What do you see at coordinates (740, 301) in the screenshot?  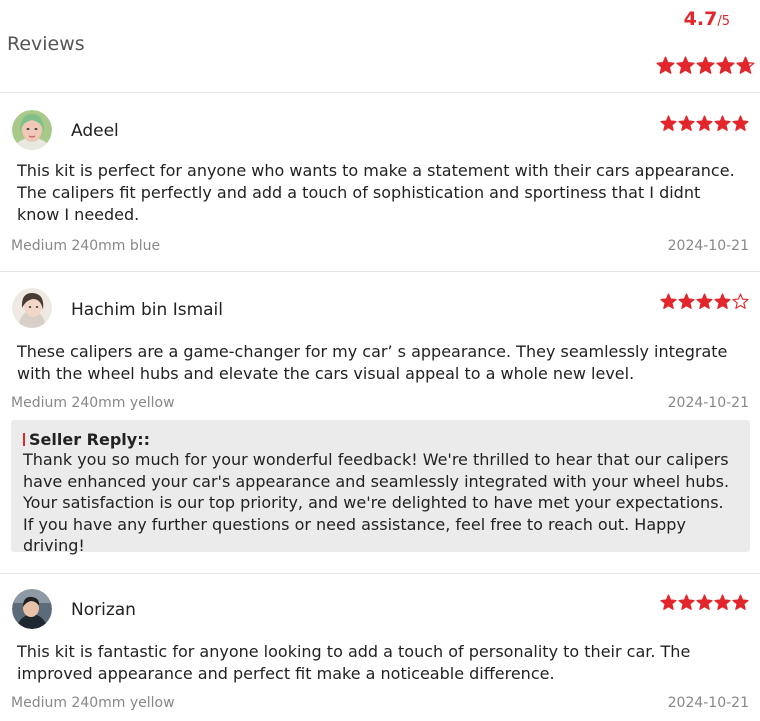 I see `star-empty-icon` at bounding box center [740, 301].